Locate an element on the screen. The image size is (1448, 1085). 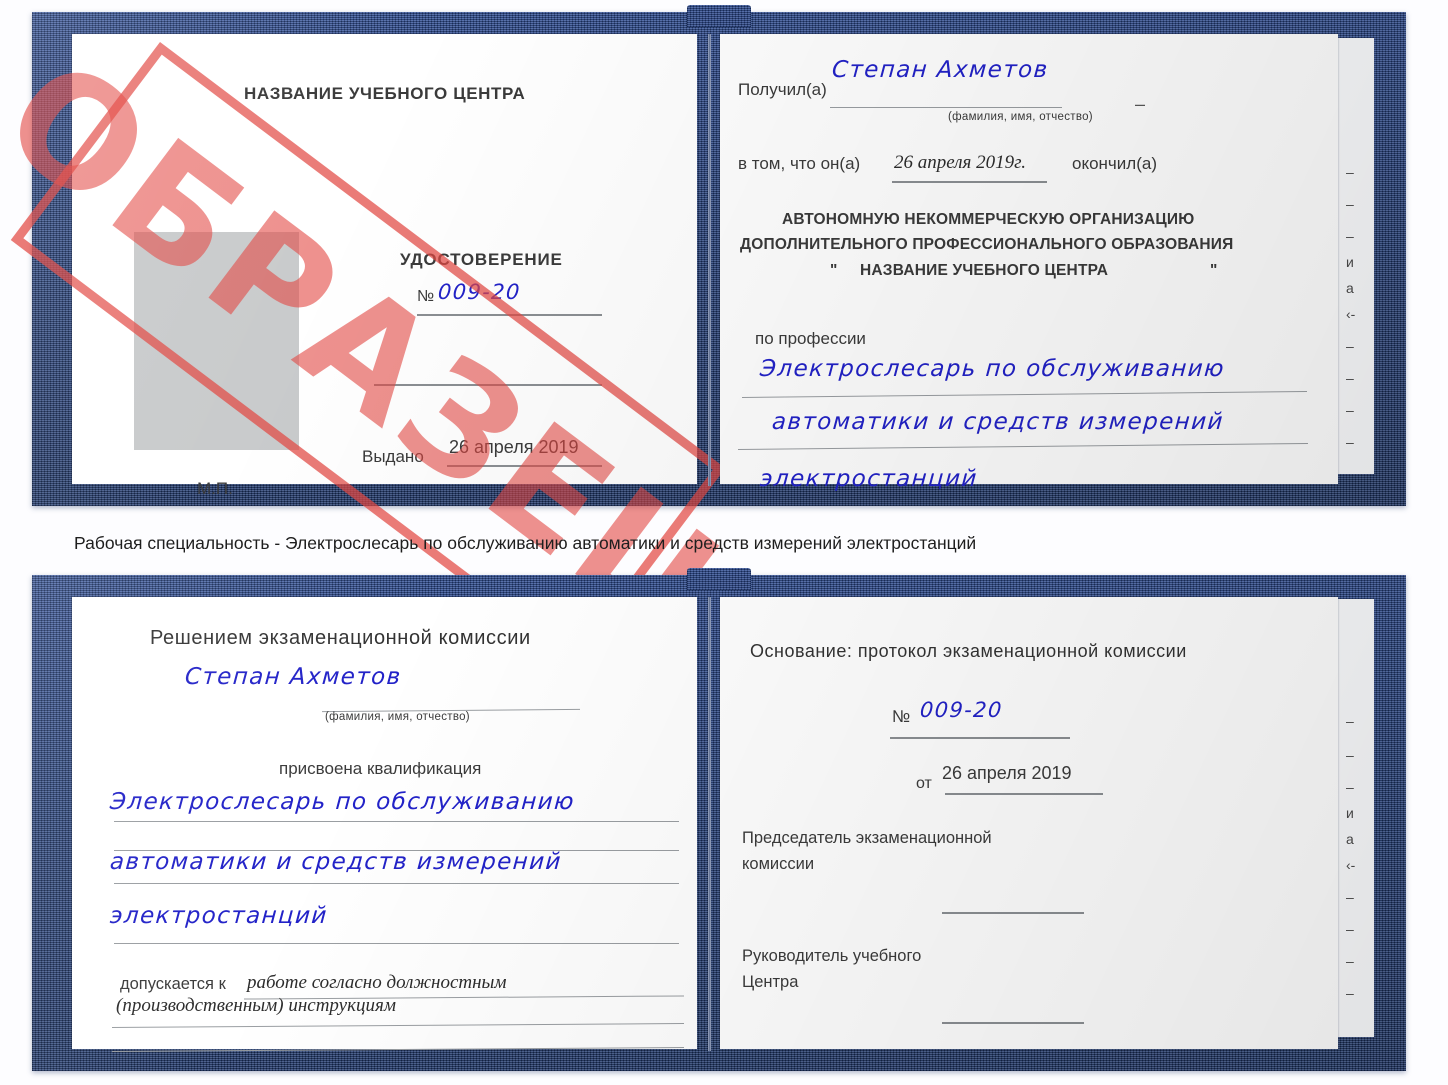
b-scrap-0: – is located at coordinates (1350, 721).